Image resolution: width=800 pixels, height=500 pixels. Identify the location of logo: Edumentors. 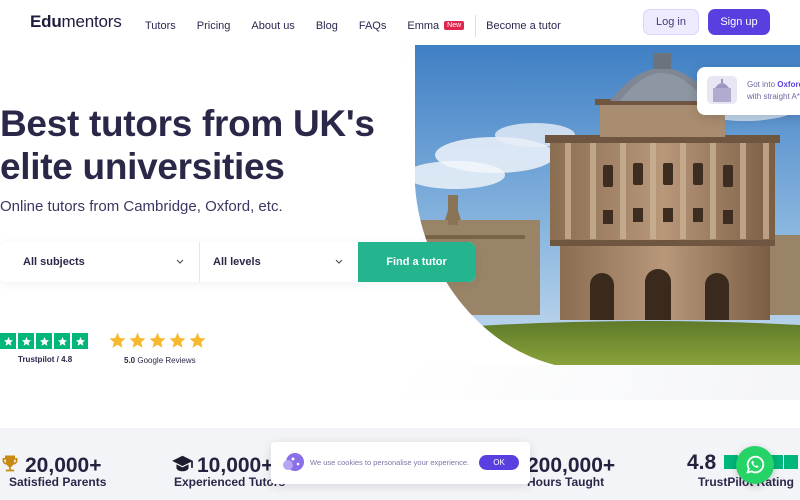
(76, 22).